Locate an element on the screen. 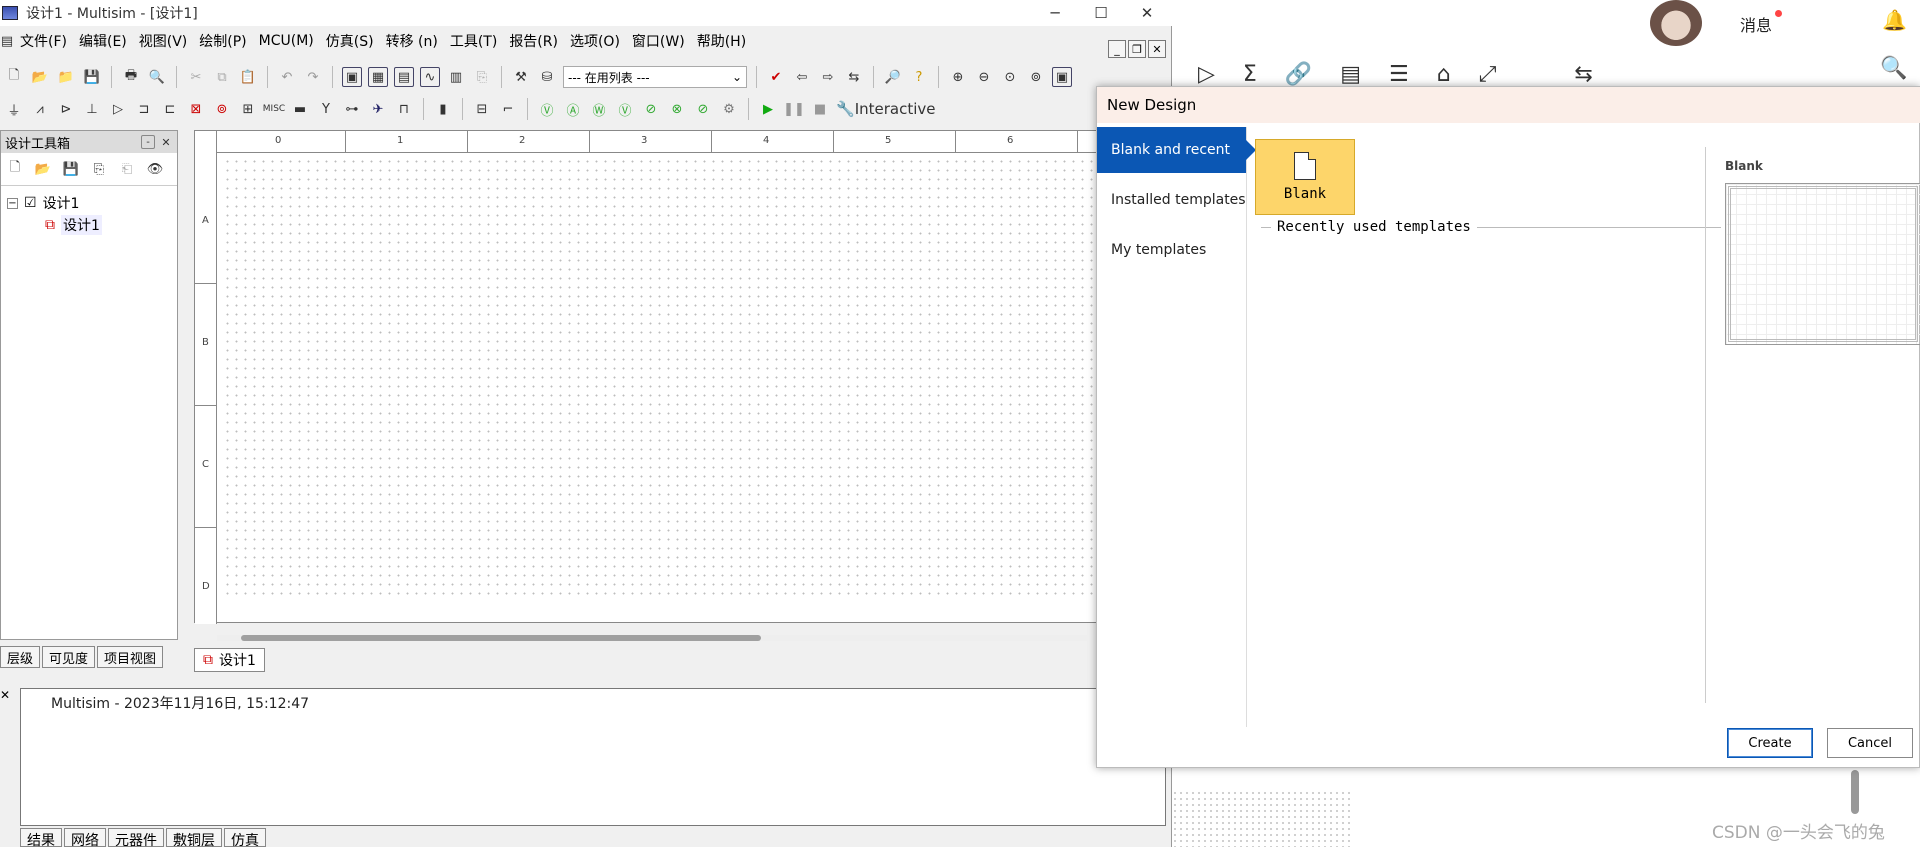  maximize-button: ☐ is located at coordinates (1101, 13).